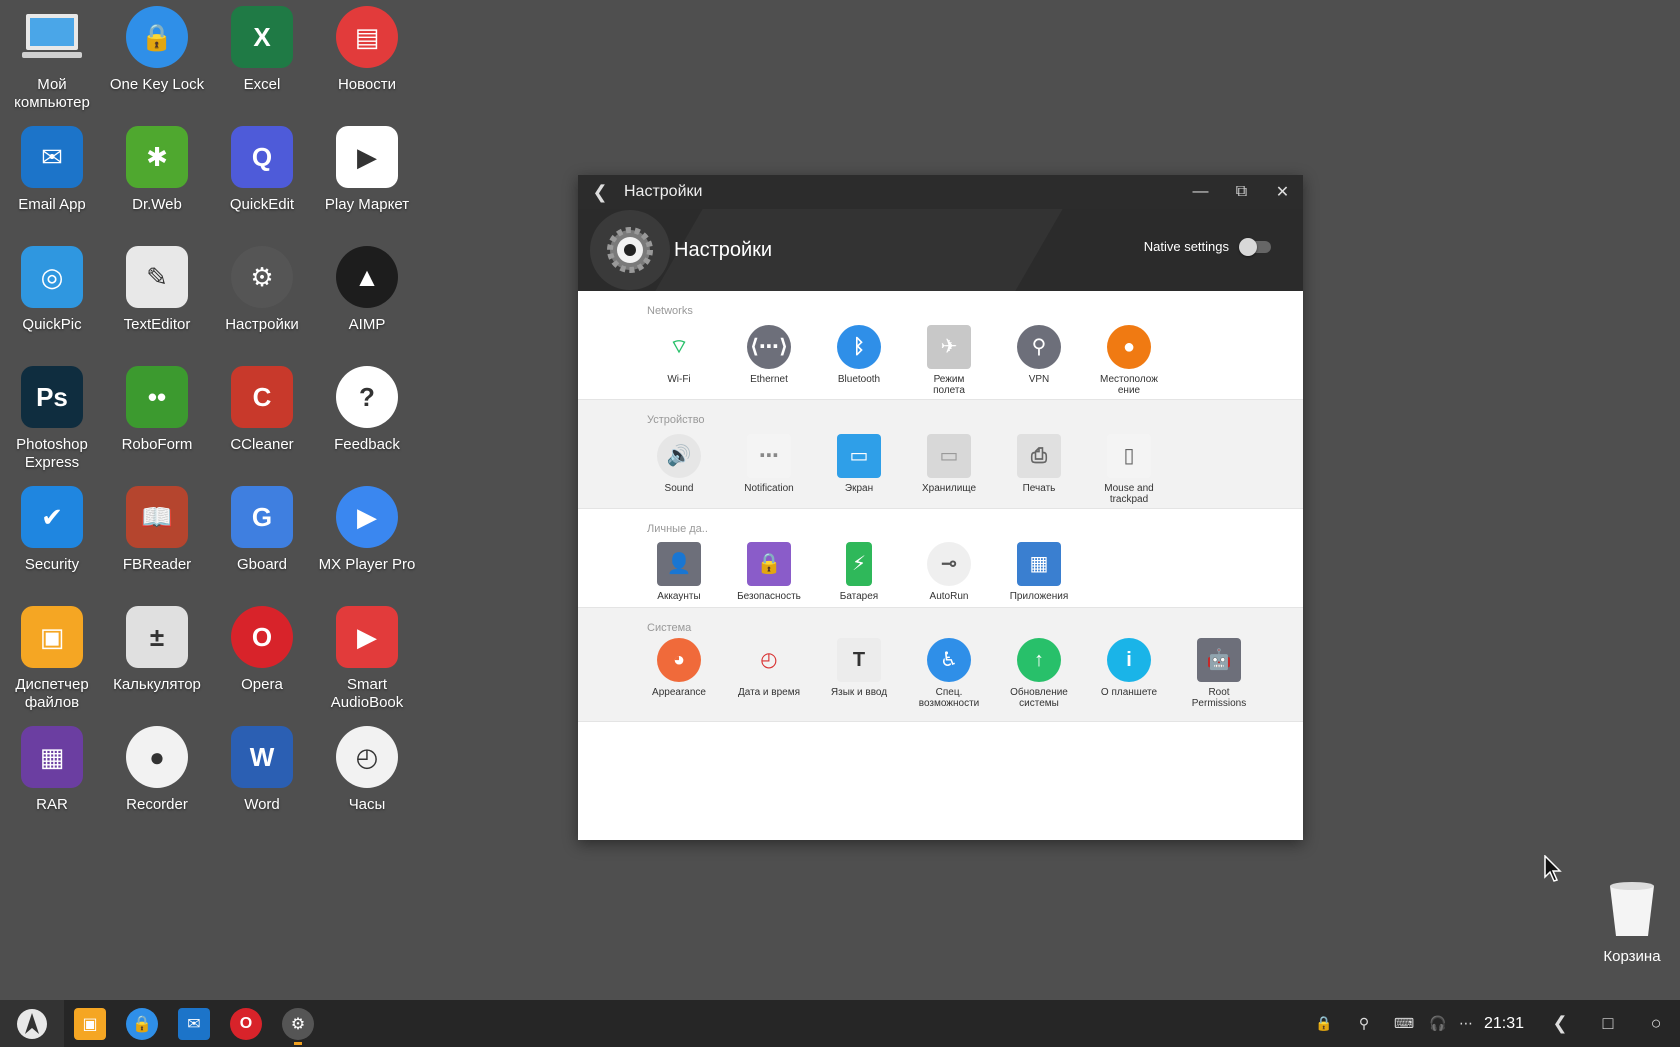 This screenshot has height=1047, width=1680. Describe the element at coordinates (679, 660) in the screenshot. I see `appearance-icon: ◕` at that location.